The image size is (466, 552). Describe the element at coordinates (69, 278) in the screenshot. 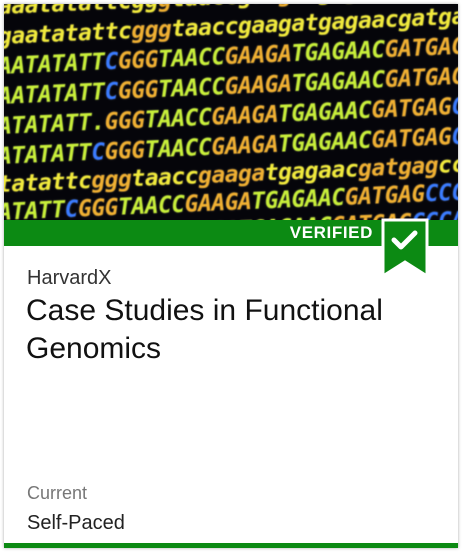

I see `course-organization: HarvardX` at that location.